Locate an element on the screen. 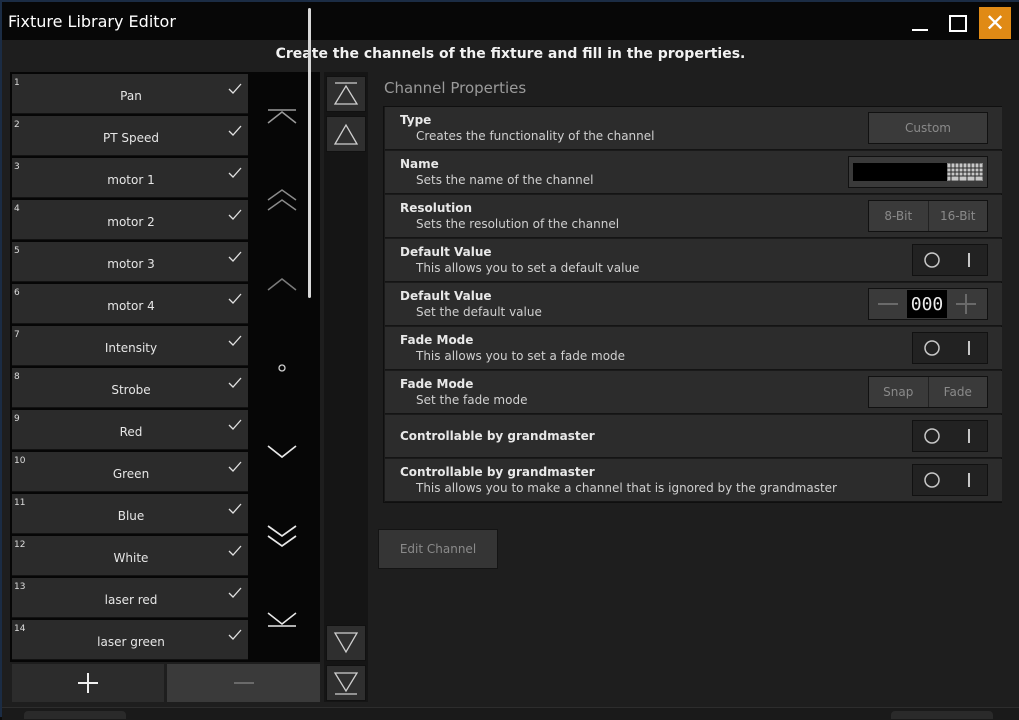  prop-title: Type is located at coordinates (416, 120).